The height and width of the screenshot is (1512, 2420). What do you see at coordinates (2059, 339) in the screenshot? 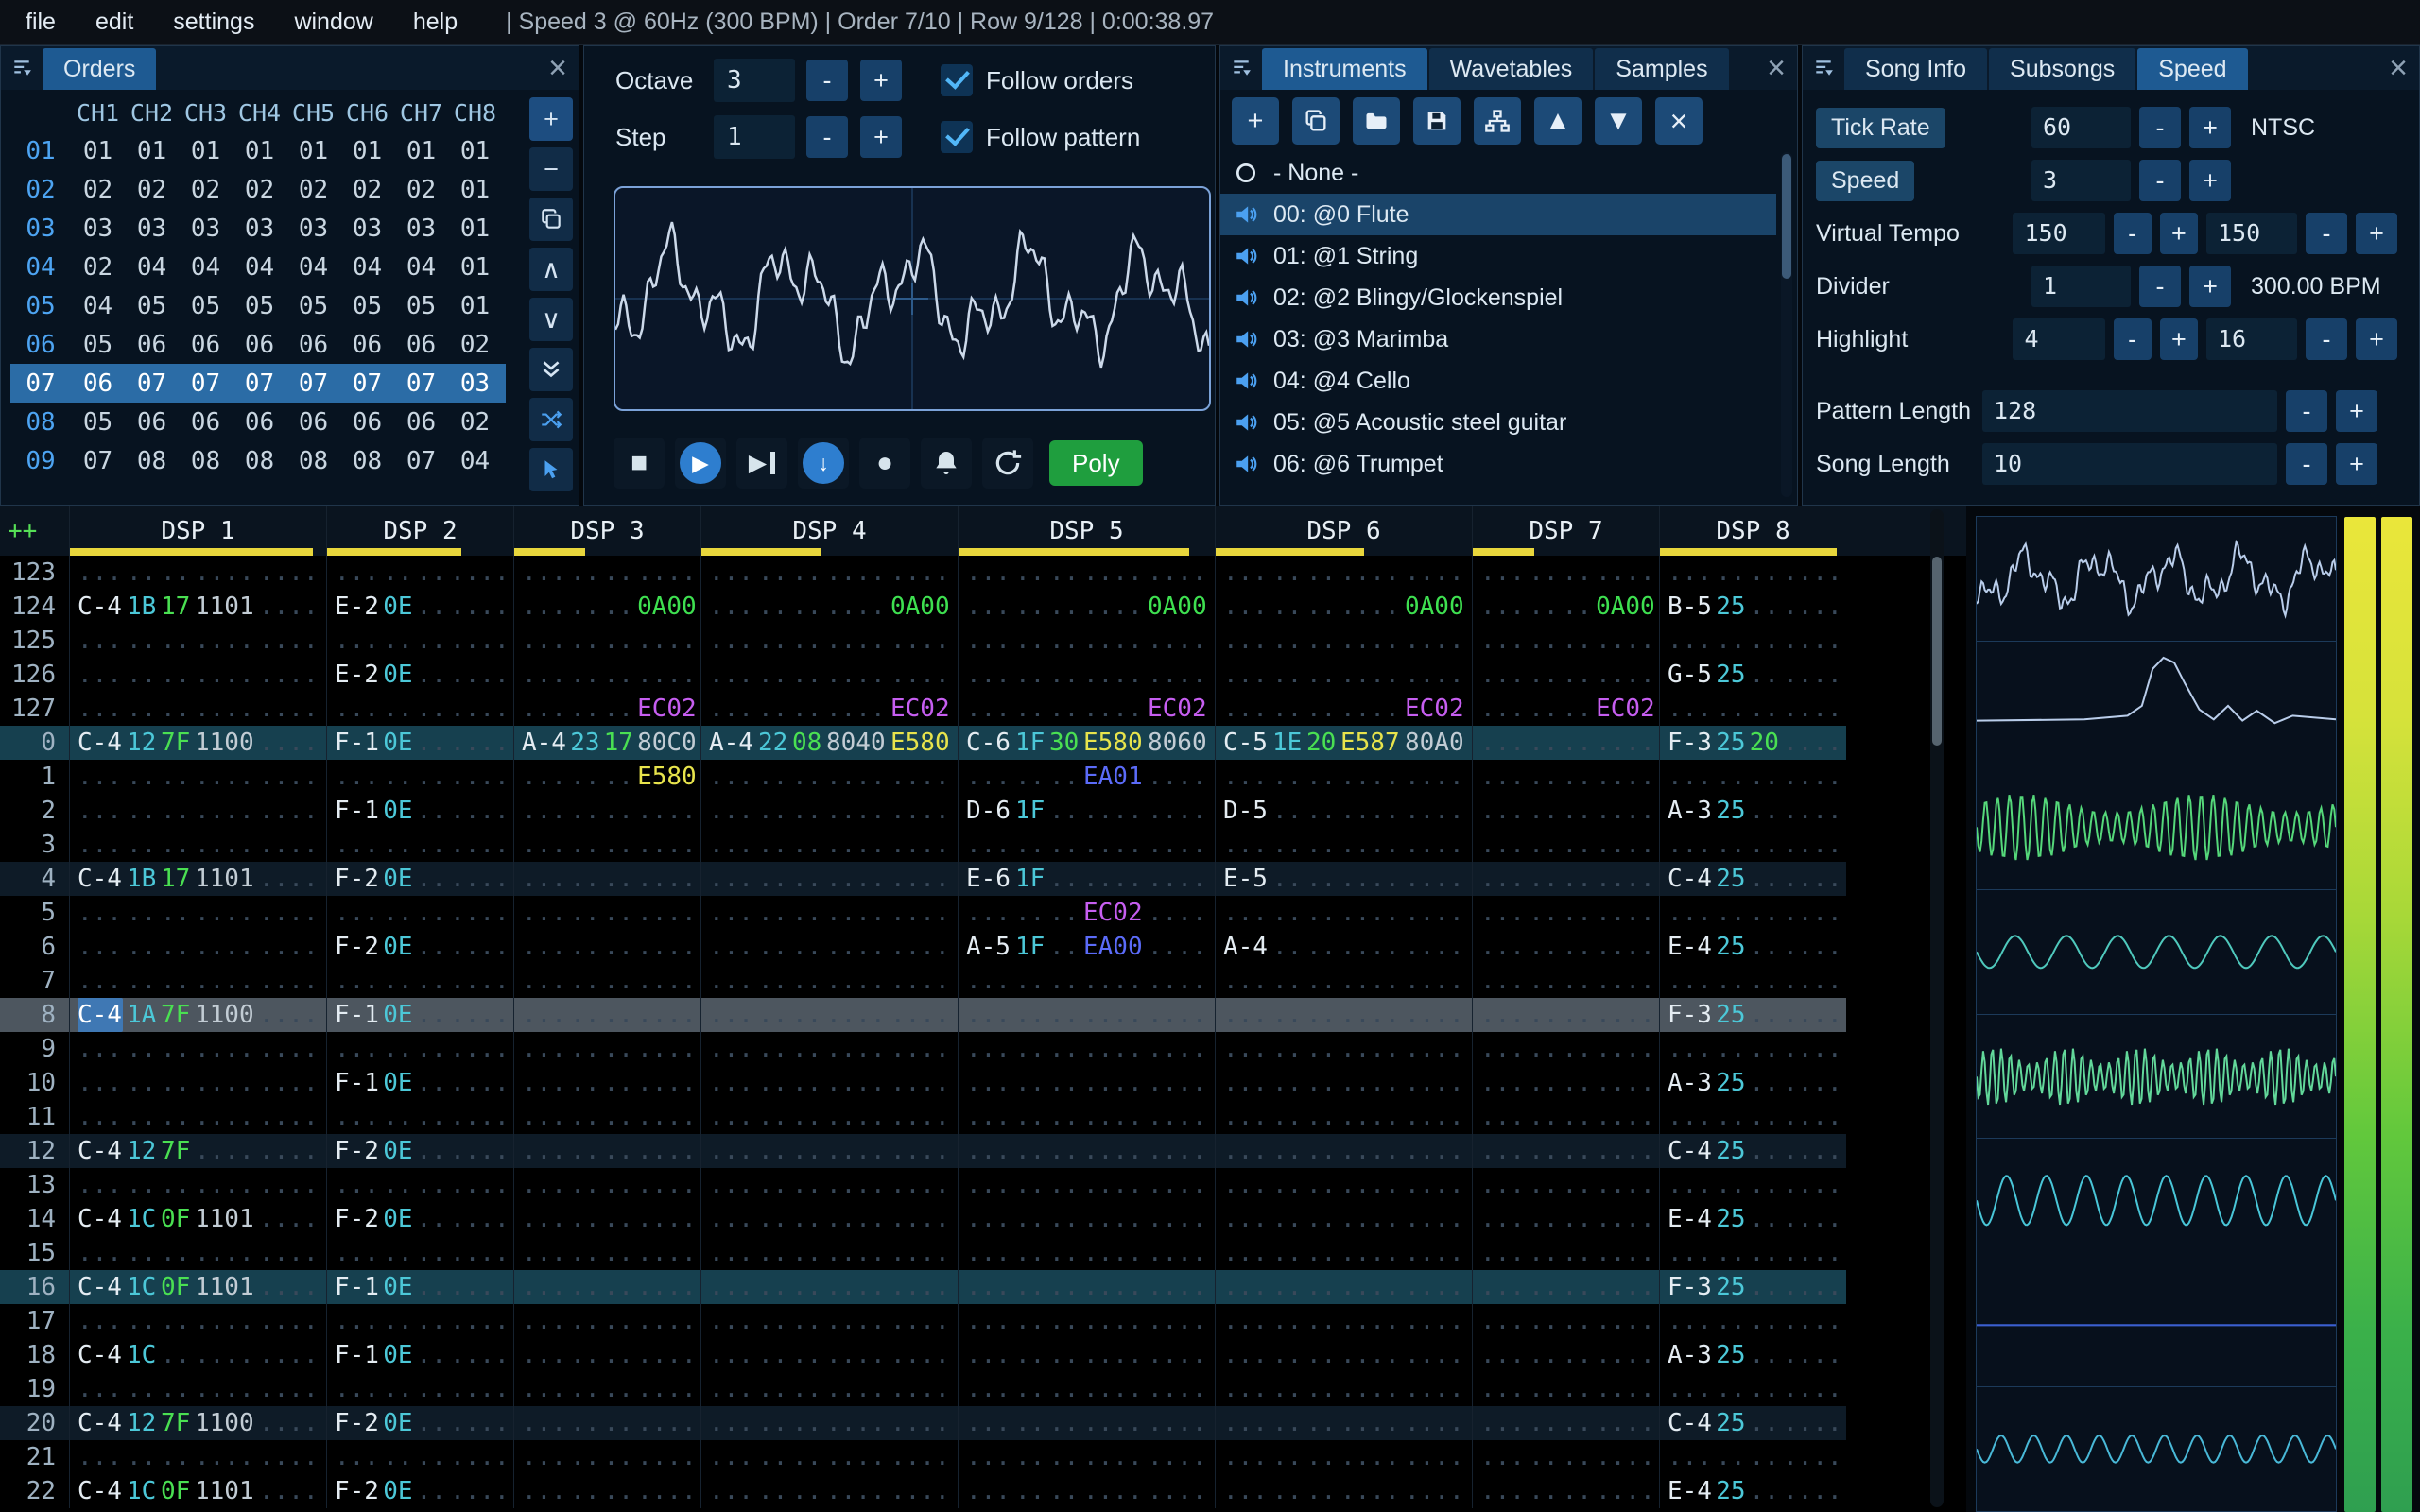
I see `highlight-minor-input: 4` at bounding box center [2059, 339].